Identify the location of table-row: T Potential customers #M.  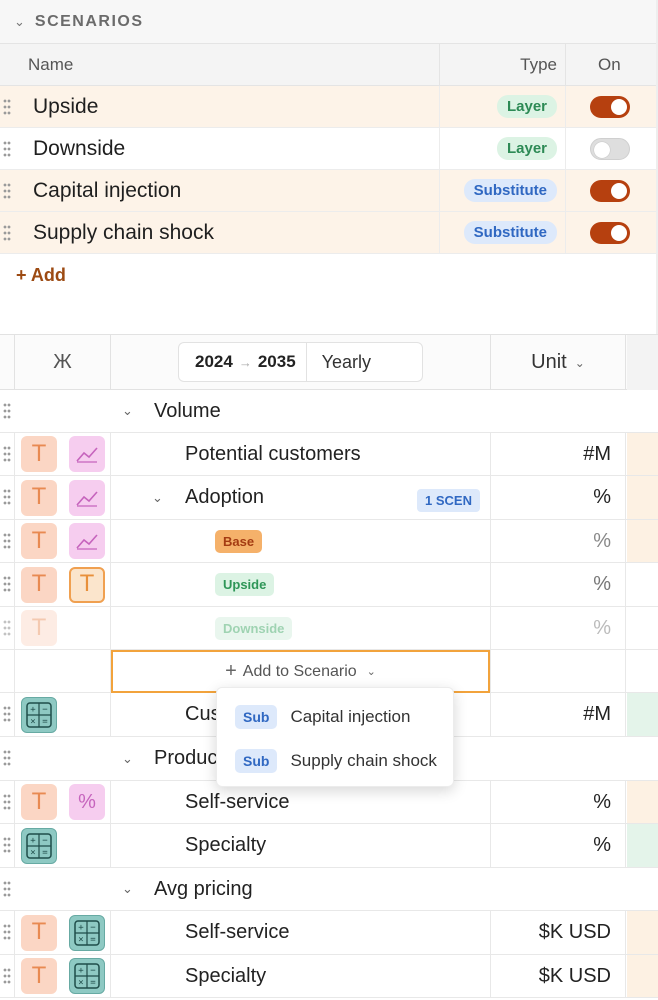
(329, 454).